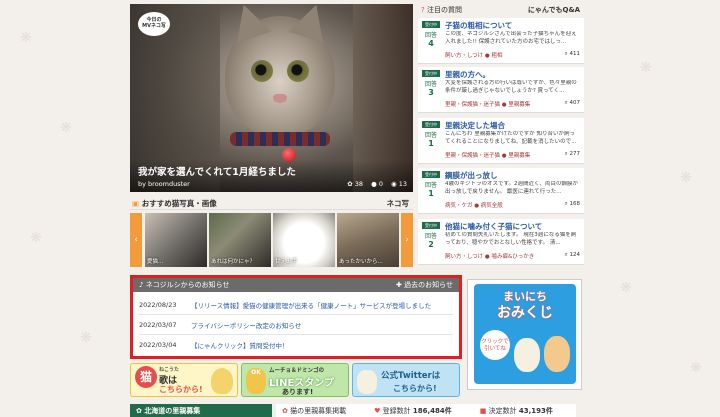 The width and height of the screenshot is (720, 417). What do you see at coordinates (393, 184) in the screenshot?
I see `eye-icon: ◉` at bounding box center [393, 184].